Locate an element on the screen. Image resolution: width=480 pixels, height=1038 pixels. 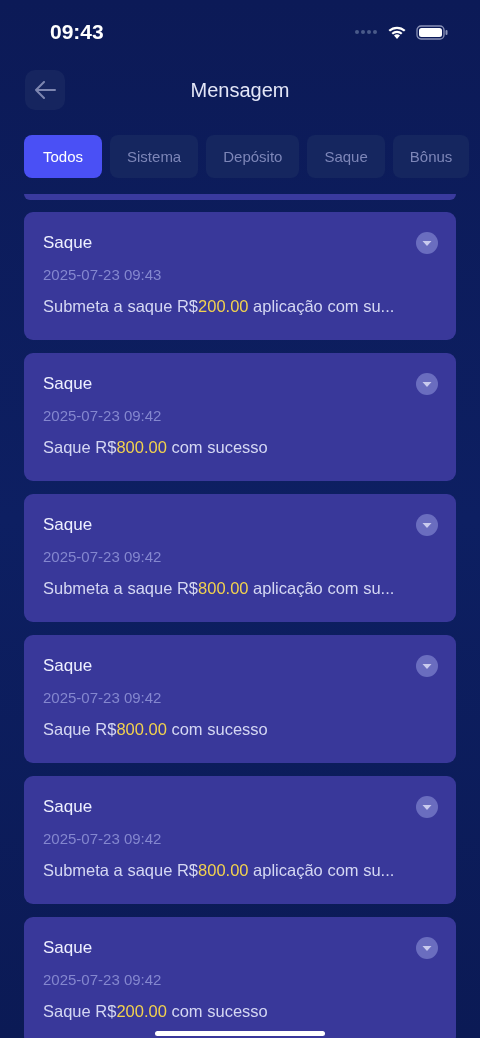
filter-tab: Todos is located at coordinates (63, 156).